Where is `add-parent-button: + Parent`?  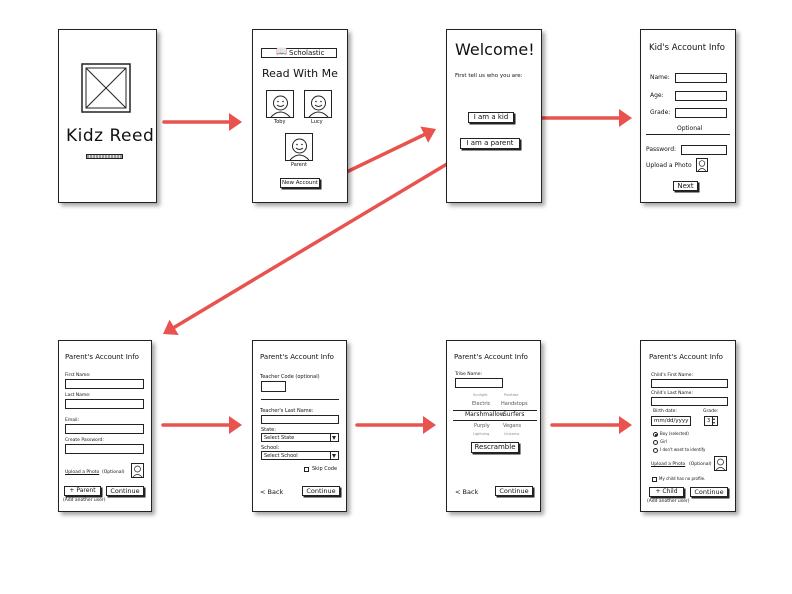
add-parent-button: + Parent is located at coordinates (82, 491).